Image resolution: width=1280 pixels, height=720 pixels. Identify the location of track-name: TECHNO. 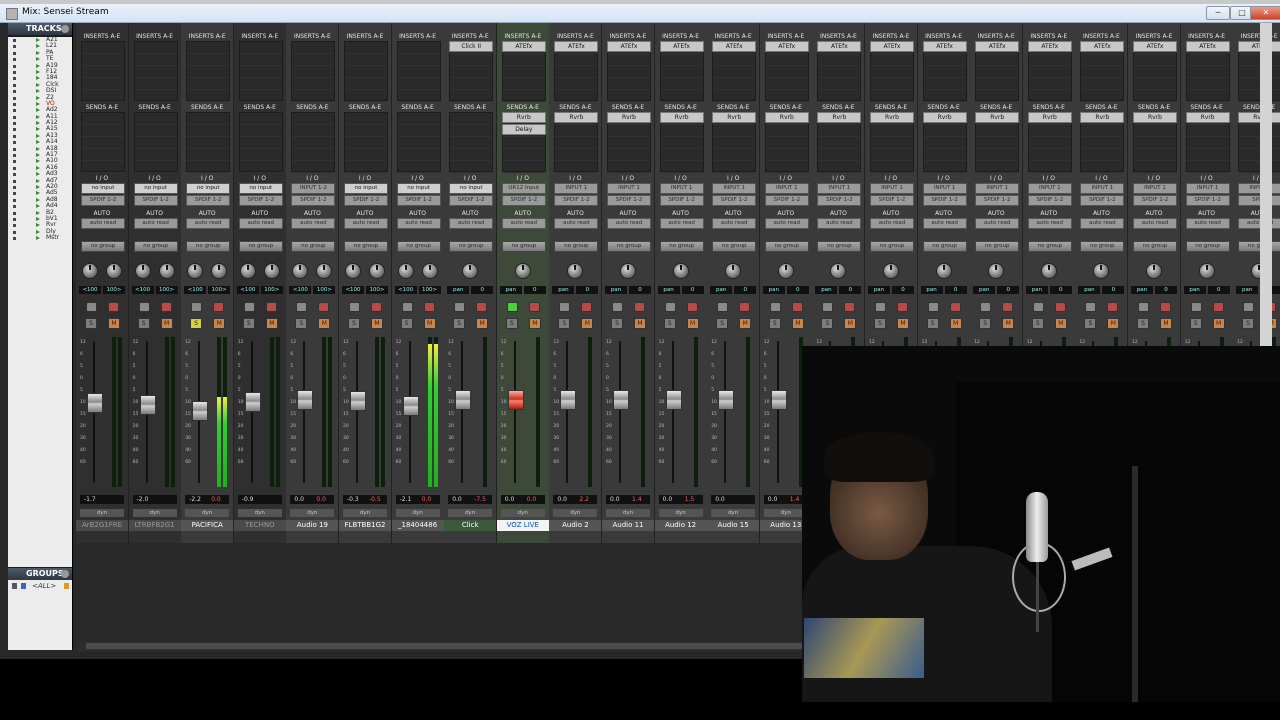
(259, 525).